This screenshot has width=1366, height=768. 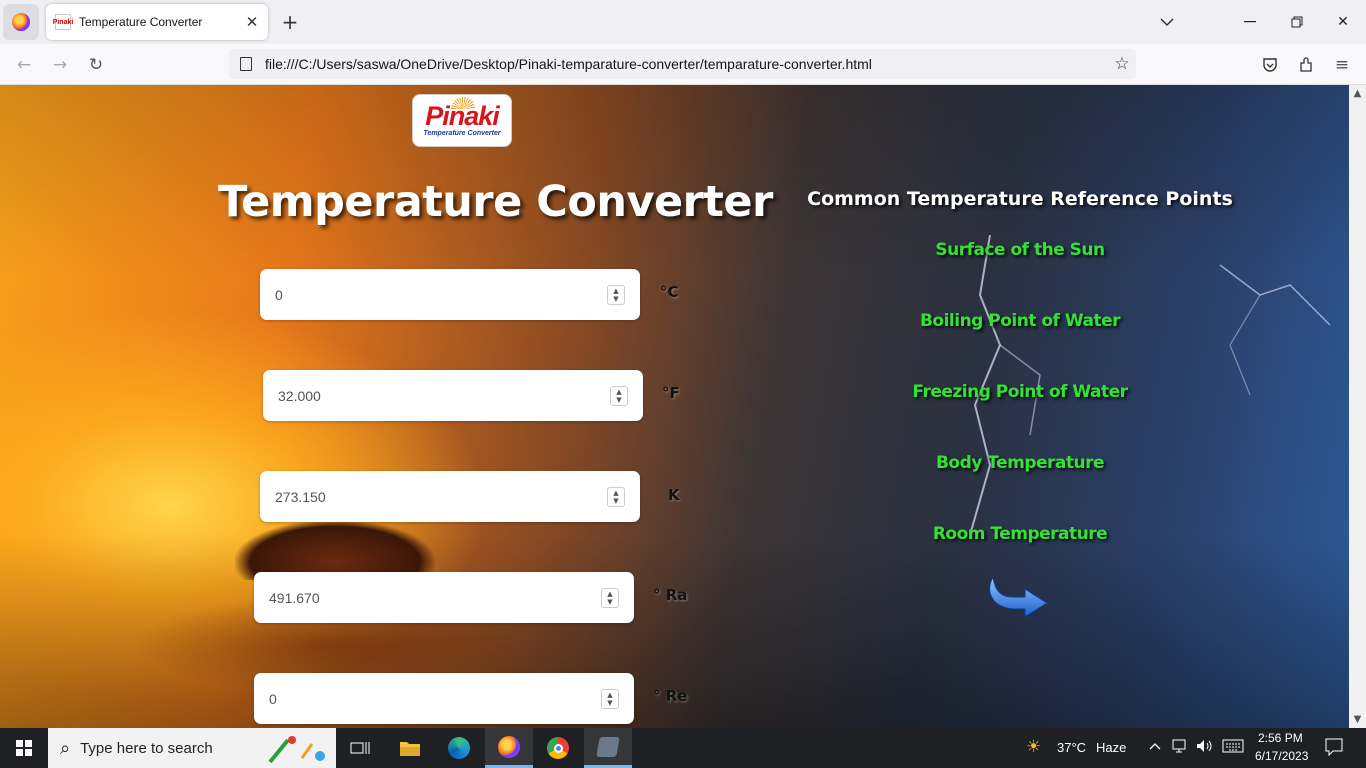 What do you see at coordinates (1071, 747) in the screenshot?
I see `weather-temp: 37°C` at bounding box center [1071, 747].